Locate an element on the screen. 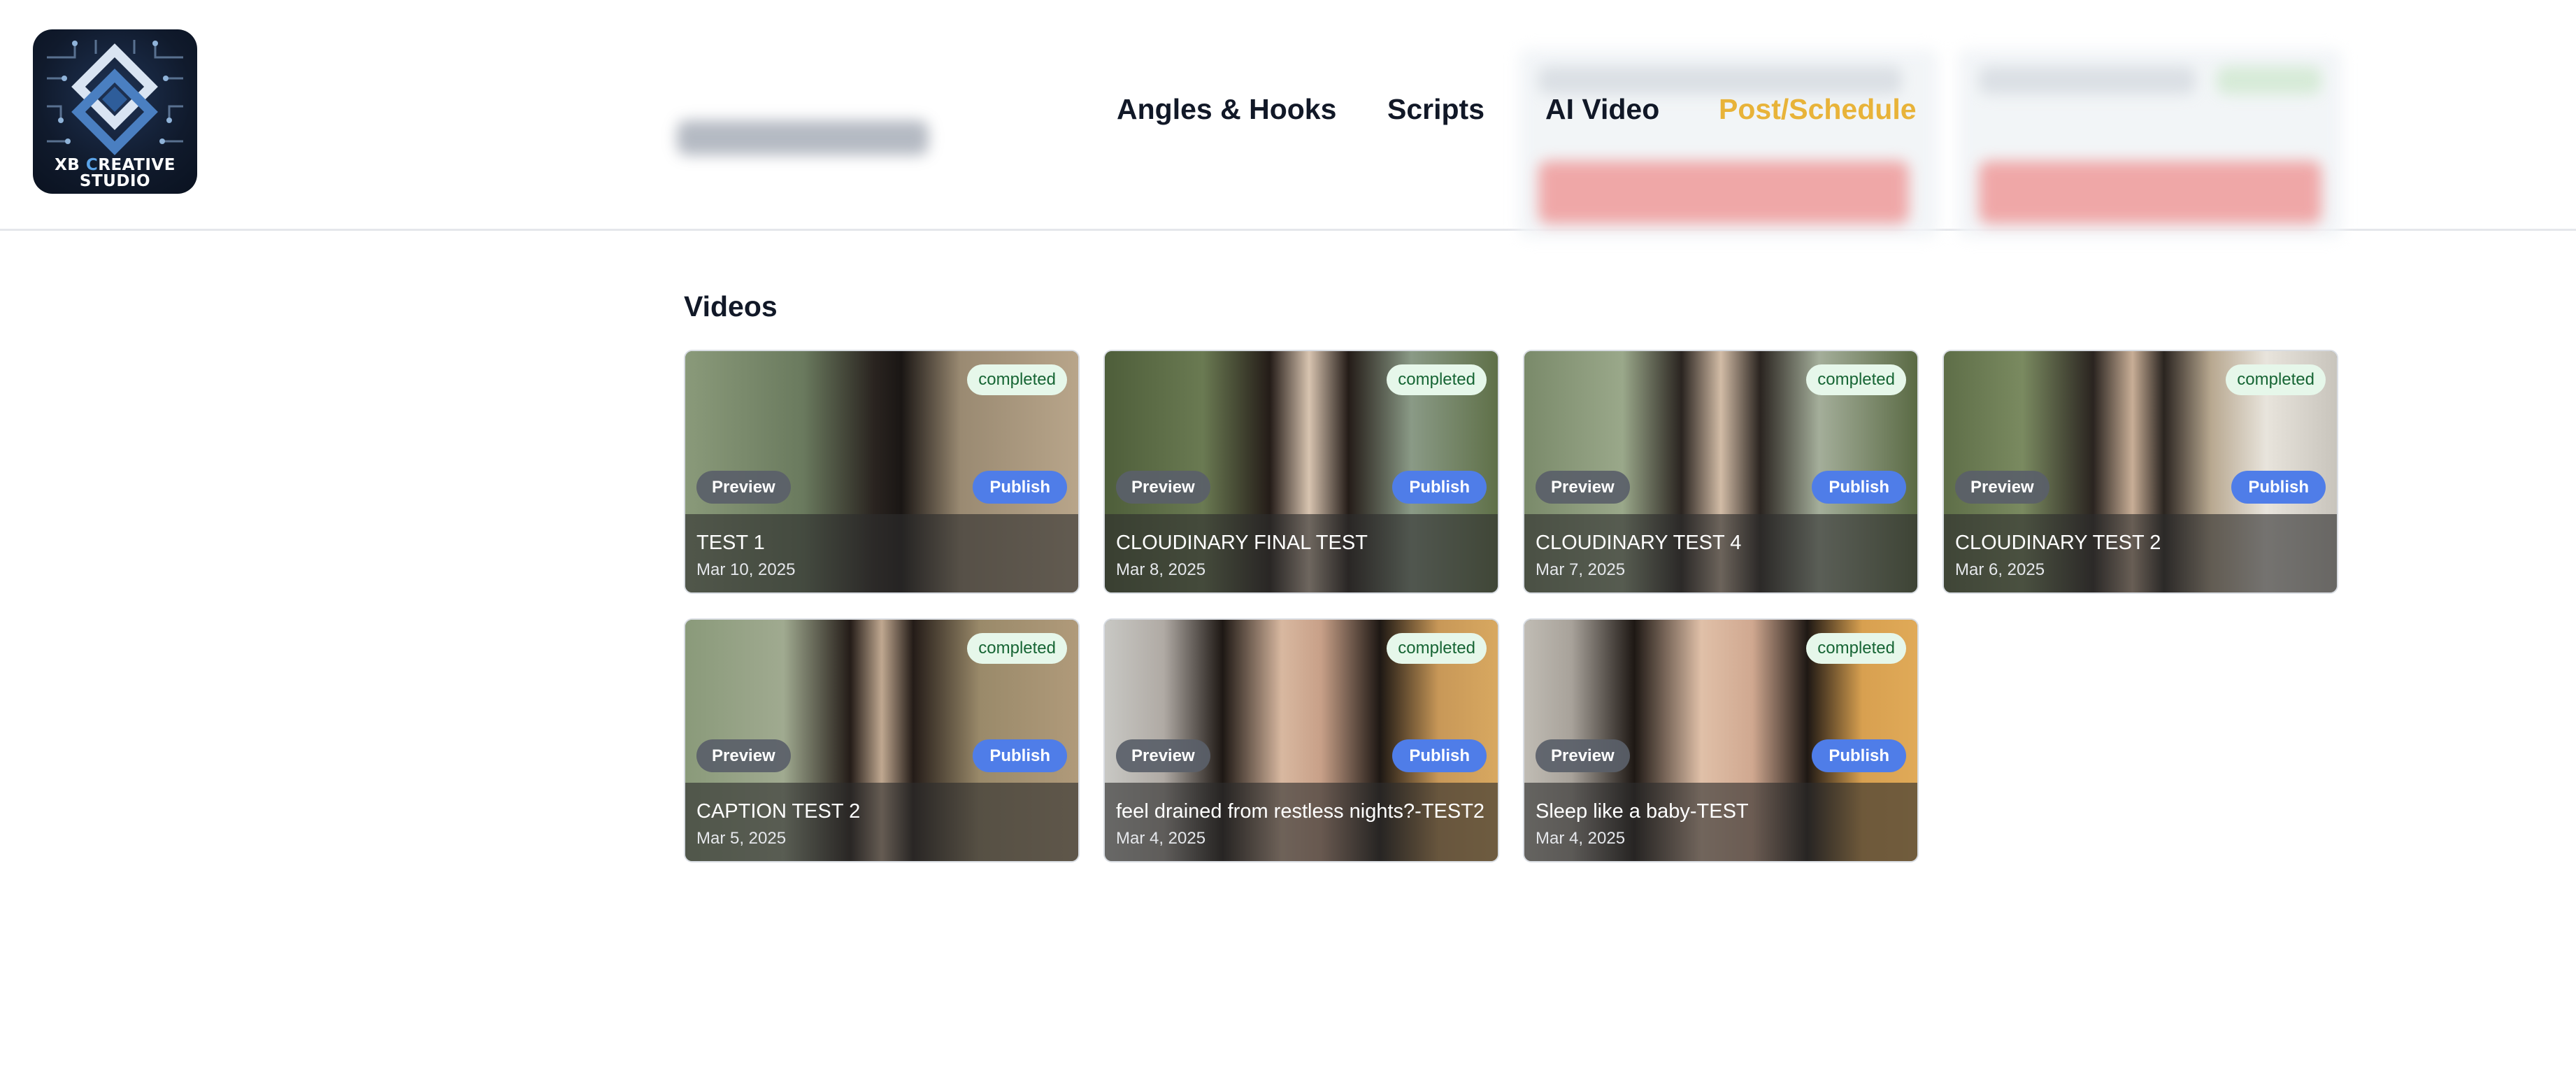  logo-title-line1: XB CREATIVE is located at coordinates (115, 165).